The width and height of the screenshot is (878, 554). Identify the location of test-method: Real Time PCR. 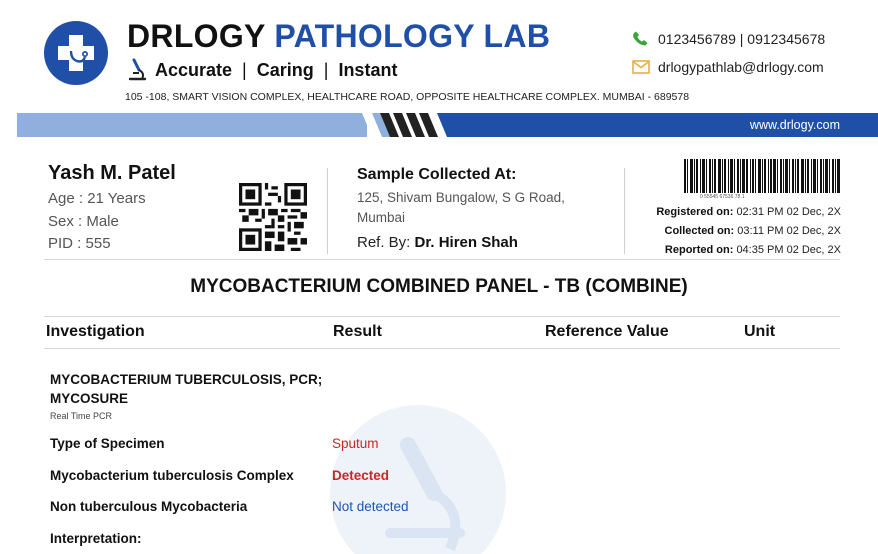
(81, 416).